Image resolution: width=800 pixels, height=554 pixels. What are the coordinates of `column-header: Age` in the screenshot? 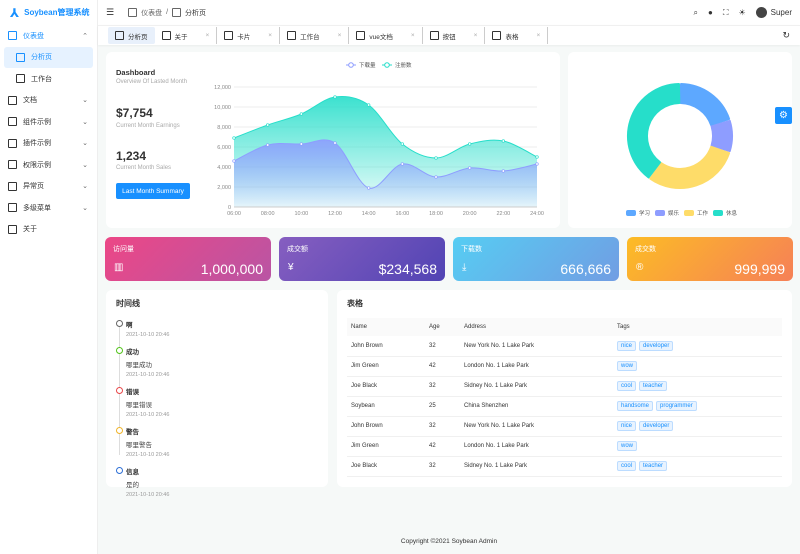 It's located at (442, 327).